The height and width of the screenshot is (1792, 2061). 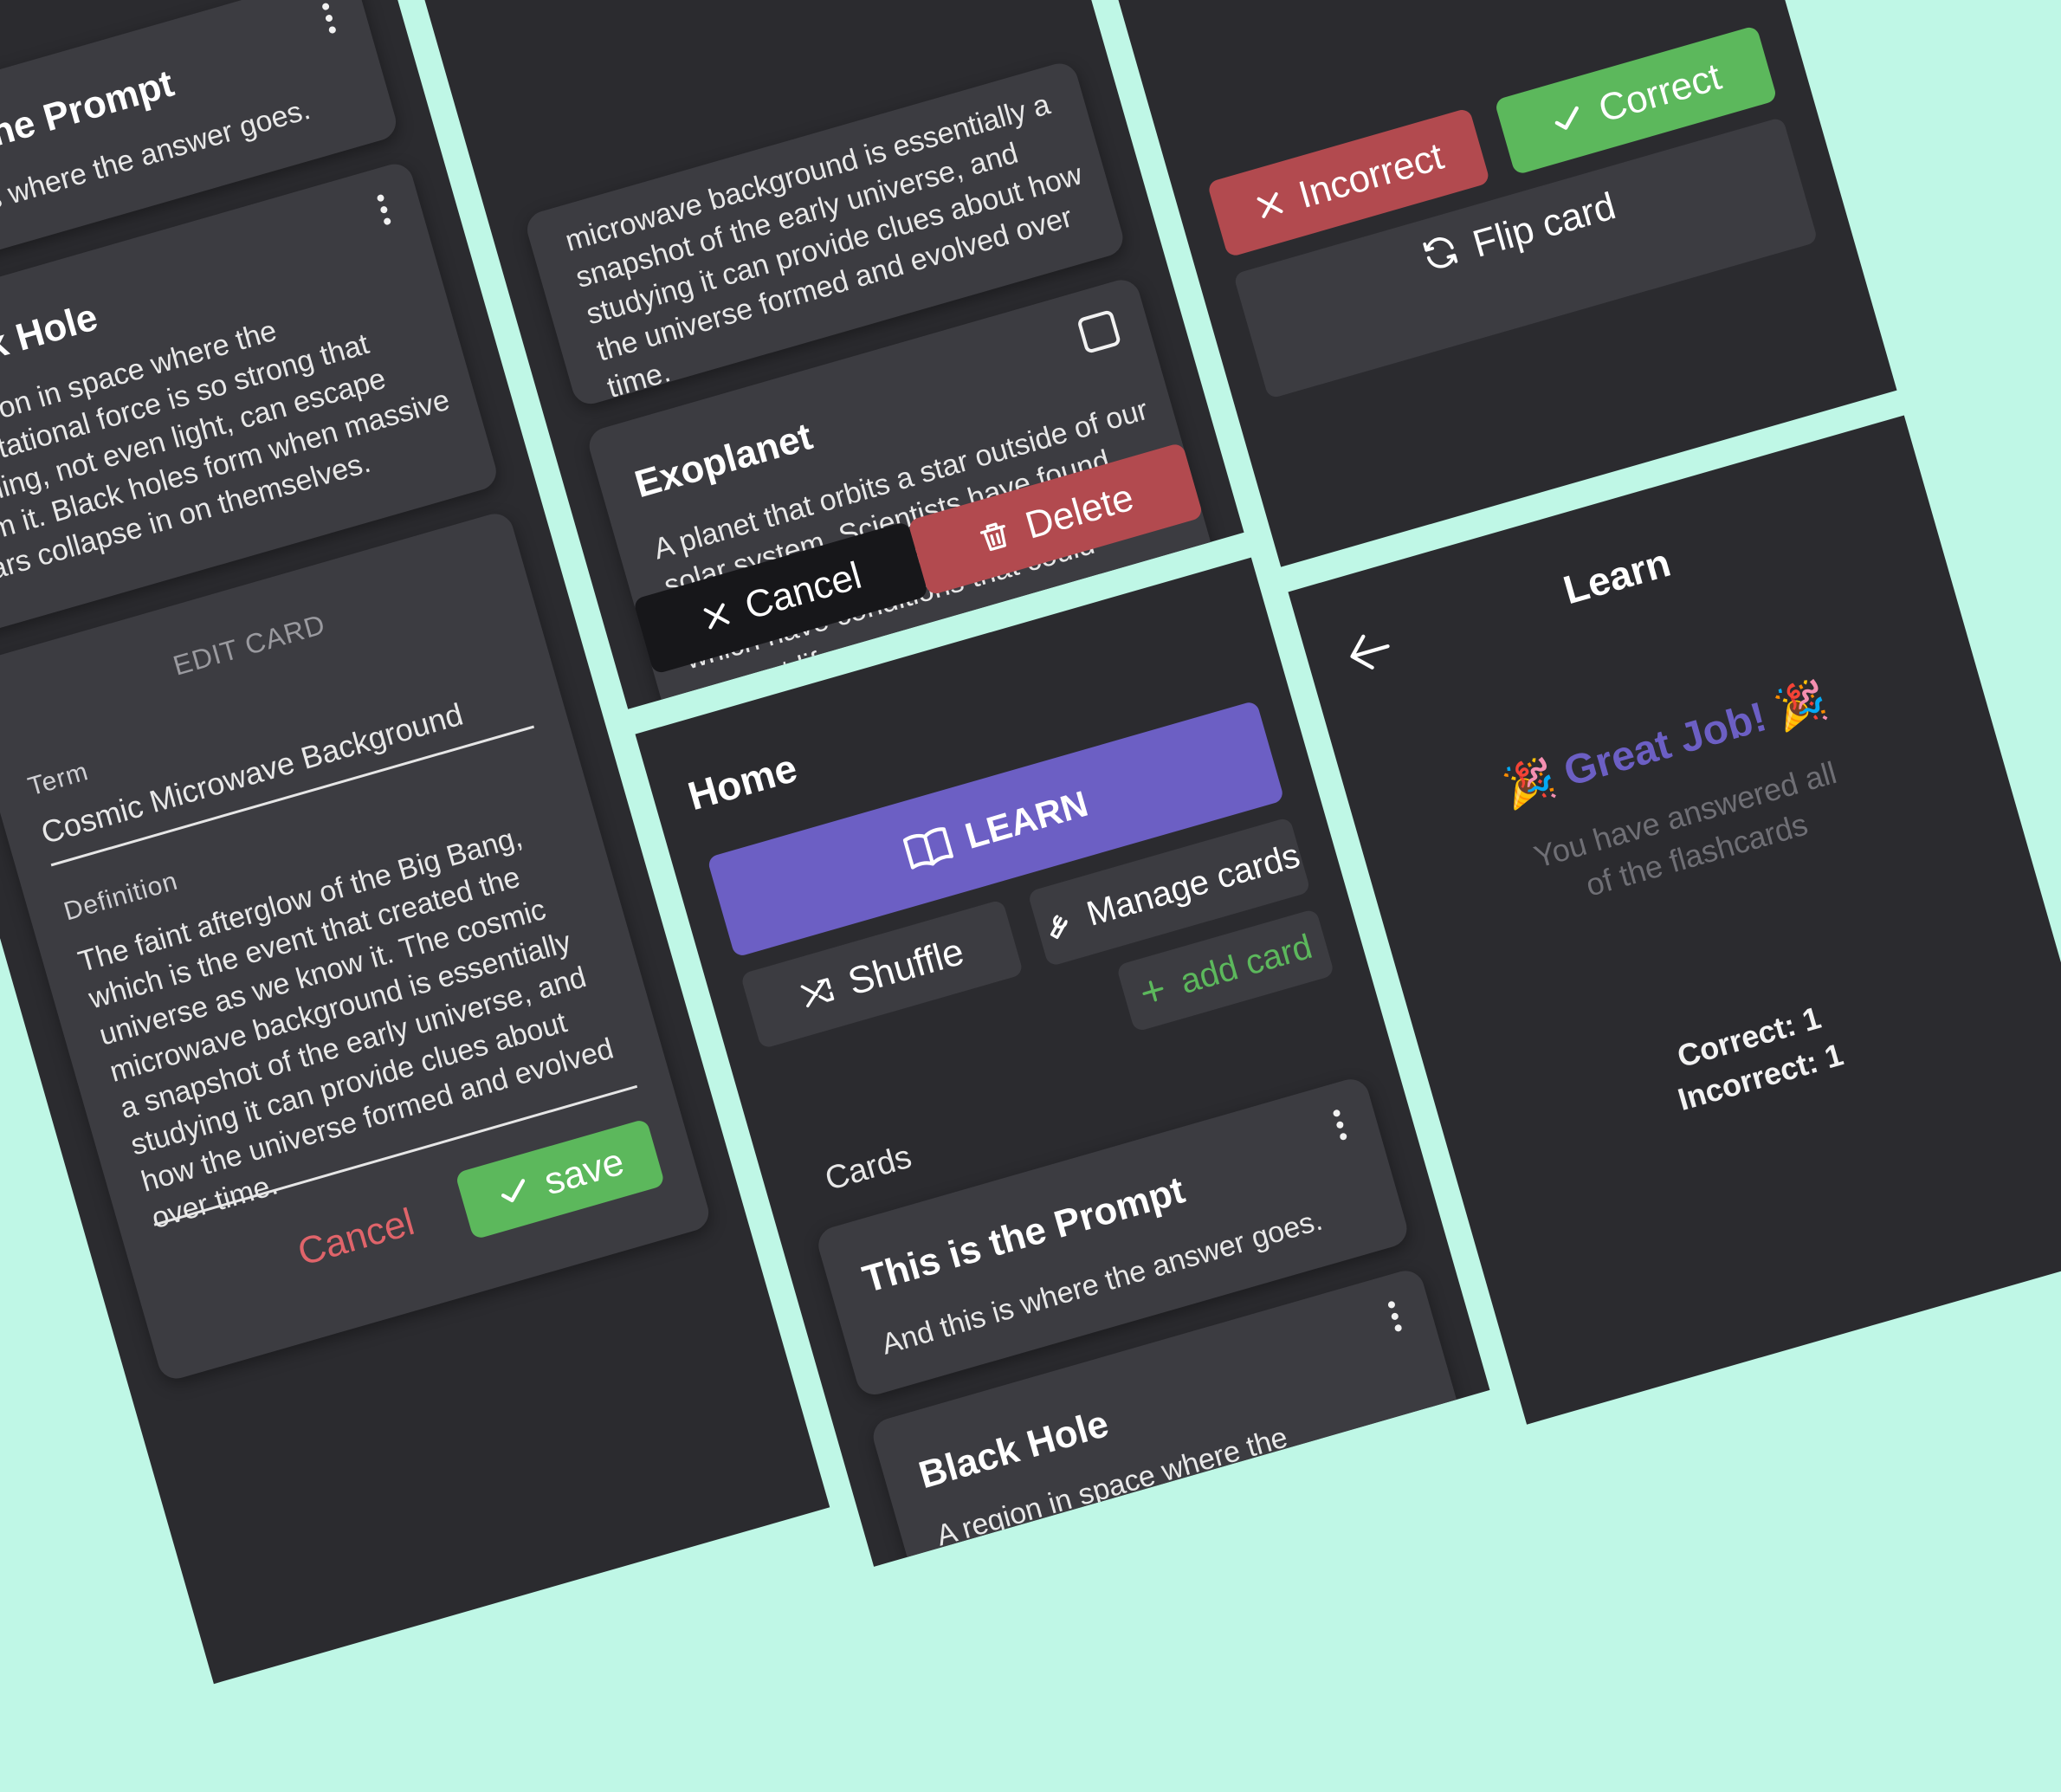 What do you see at coordinates (1749, 1037) in the screenshot?
I see `correct-stat: Correct: 1` at bounding box center [1749, 1037].